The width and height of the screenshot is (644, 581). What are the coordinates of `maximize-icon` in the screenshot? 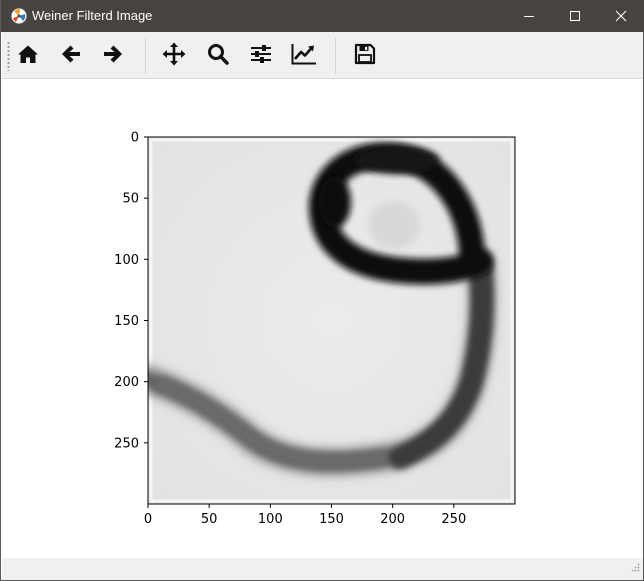 It's located at (575, 16).